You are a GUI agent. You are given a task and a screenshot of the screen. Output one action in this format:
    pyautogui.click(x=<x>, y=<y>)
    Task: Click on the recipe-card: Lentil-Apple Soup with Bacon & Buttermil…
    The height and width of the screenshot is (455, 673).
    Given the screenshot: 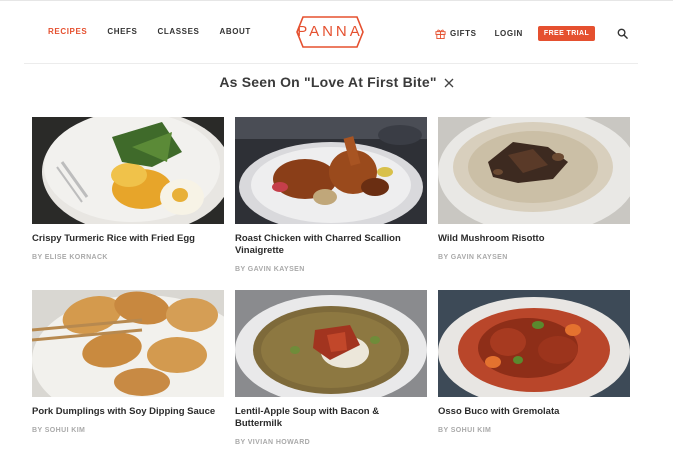 What is the action you would take?
    pyautogui.click(x=331, y=368)
    